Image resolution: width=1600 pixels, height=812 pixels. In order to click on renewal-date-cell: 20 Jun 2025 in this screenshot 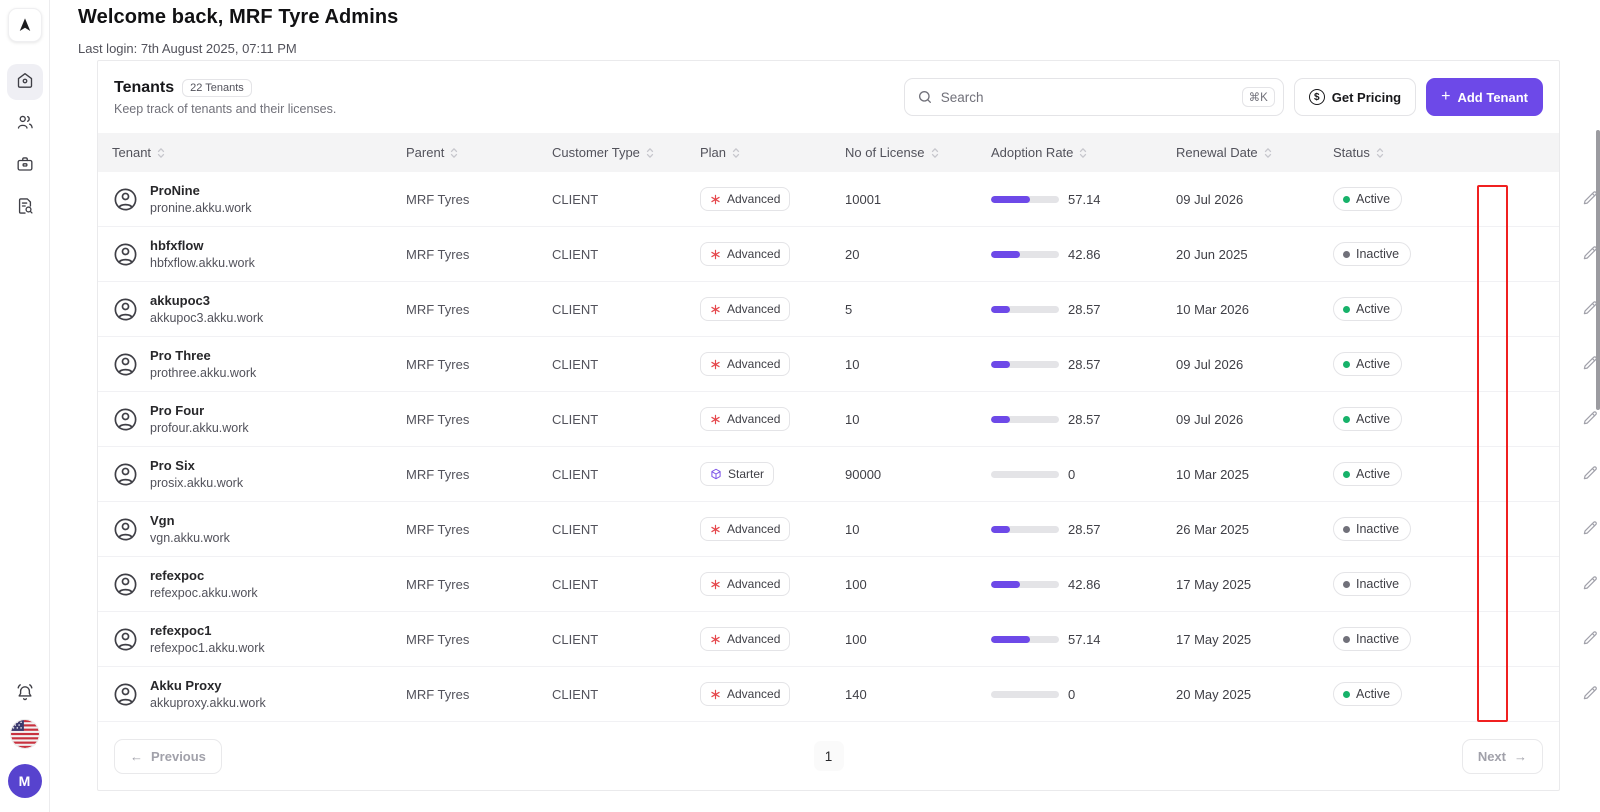, I will do `click(1212, 254)`.